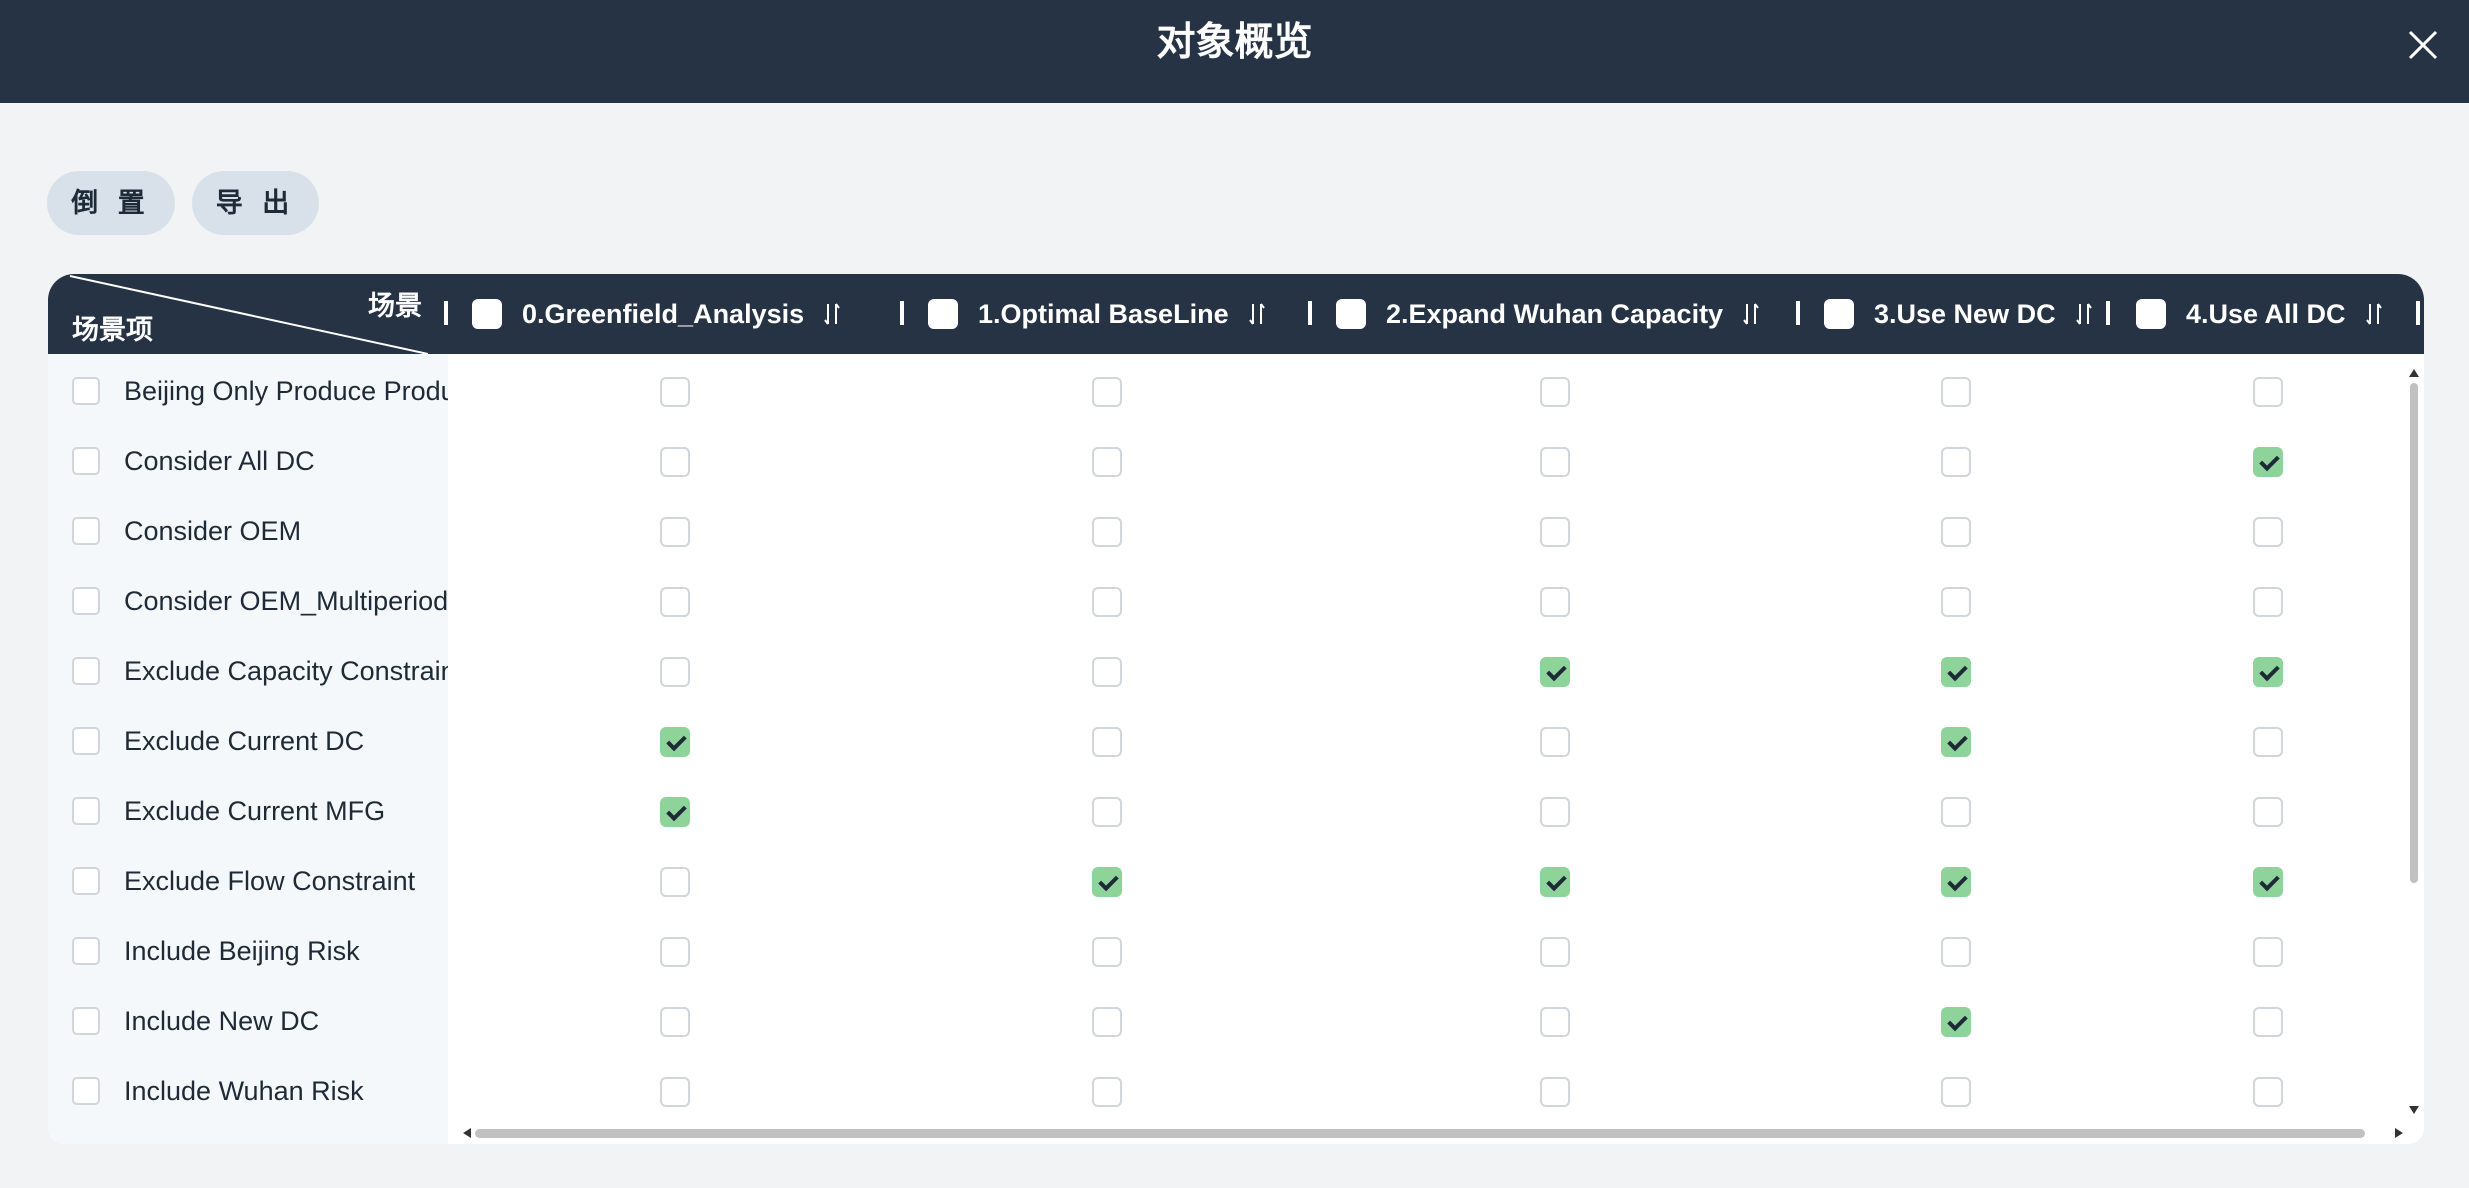 The height and width of the screenshot is (1188, 2469). I want to click on row-label: Consider OEM_Multiperiod, so click(286, 601).